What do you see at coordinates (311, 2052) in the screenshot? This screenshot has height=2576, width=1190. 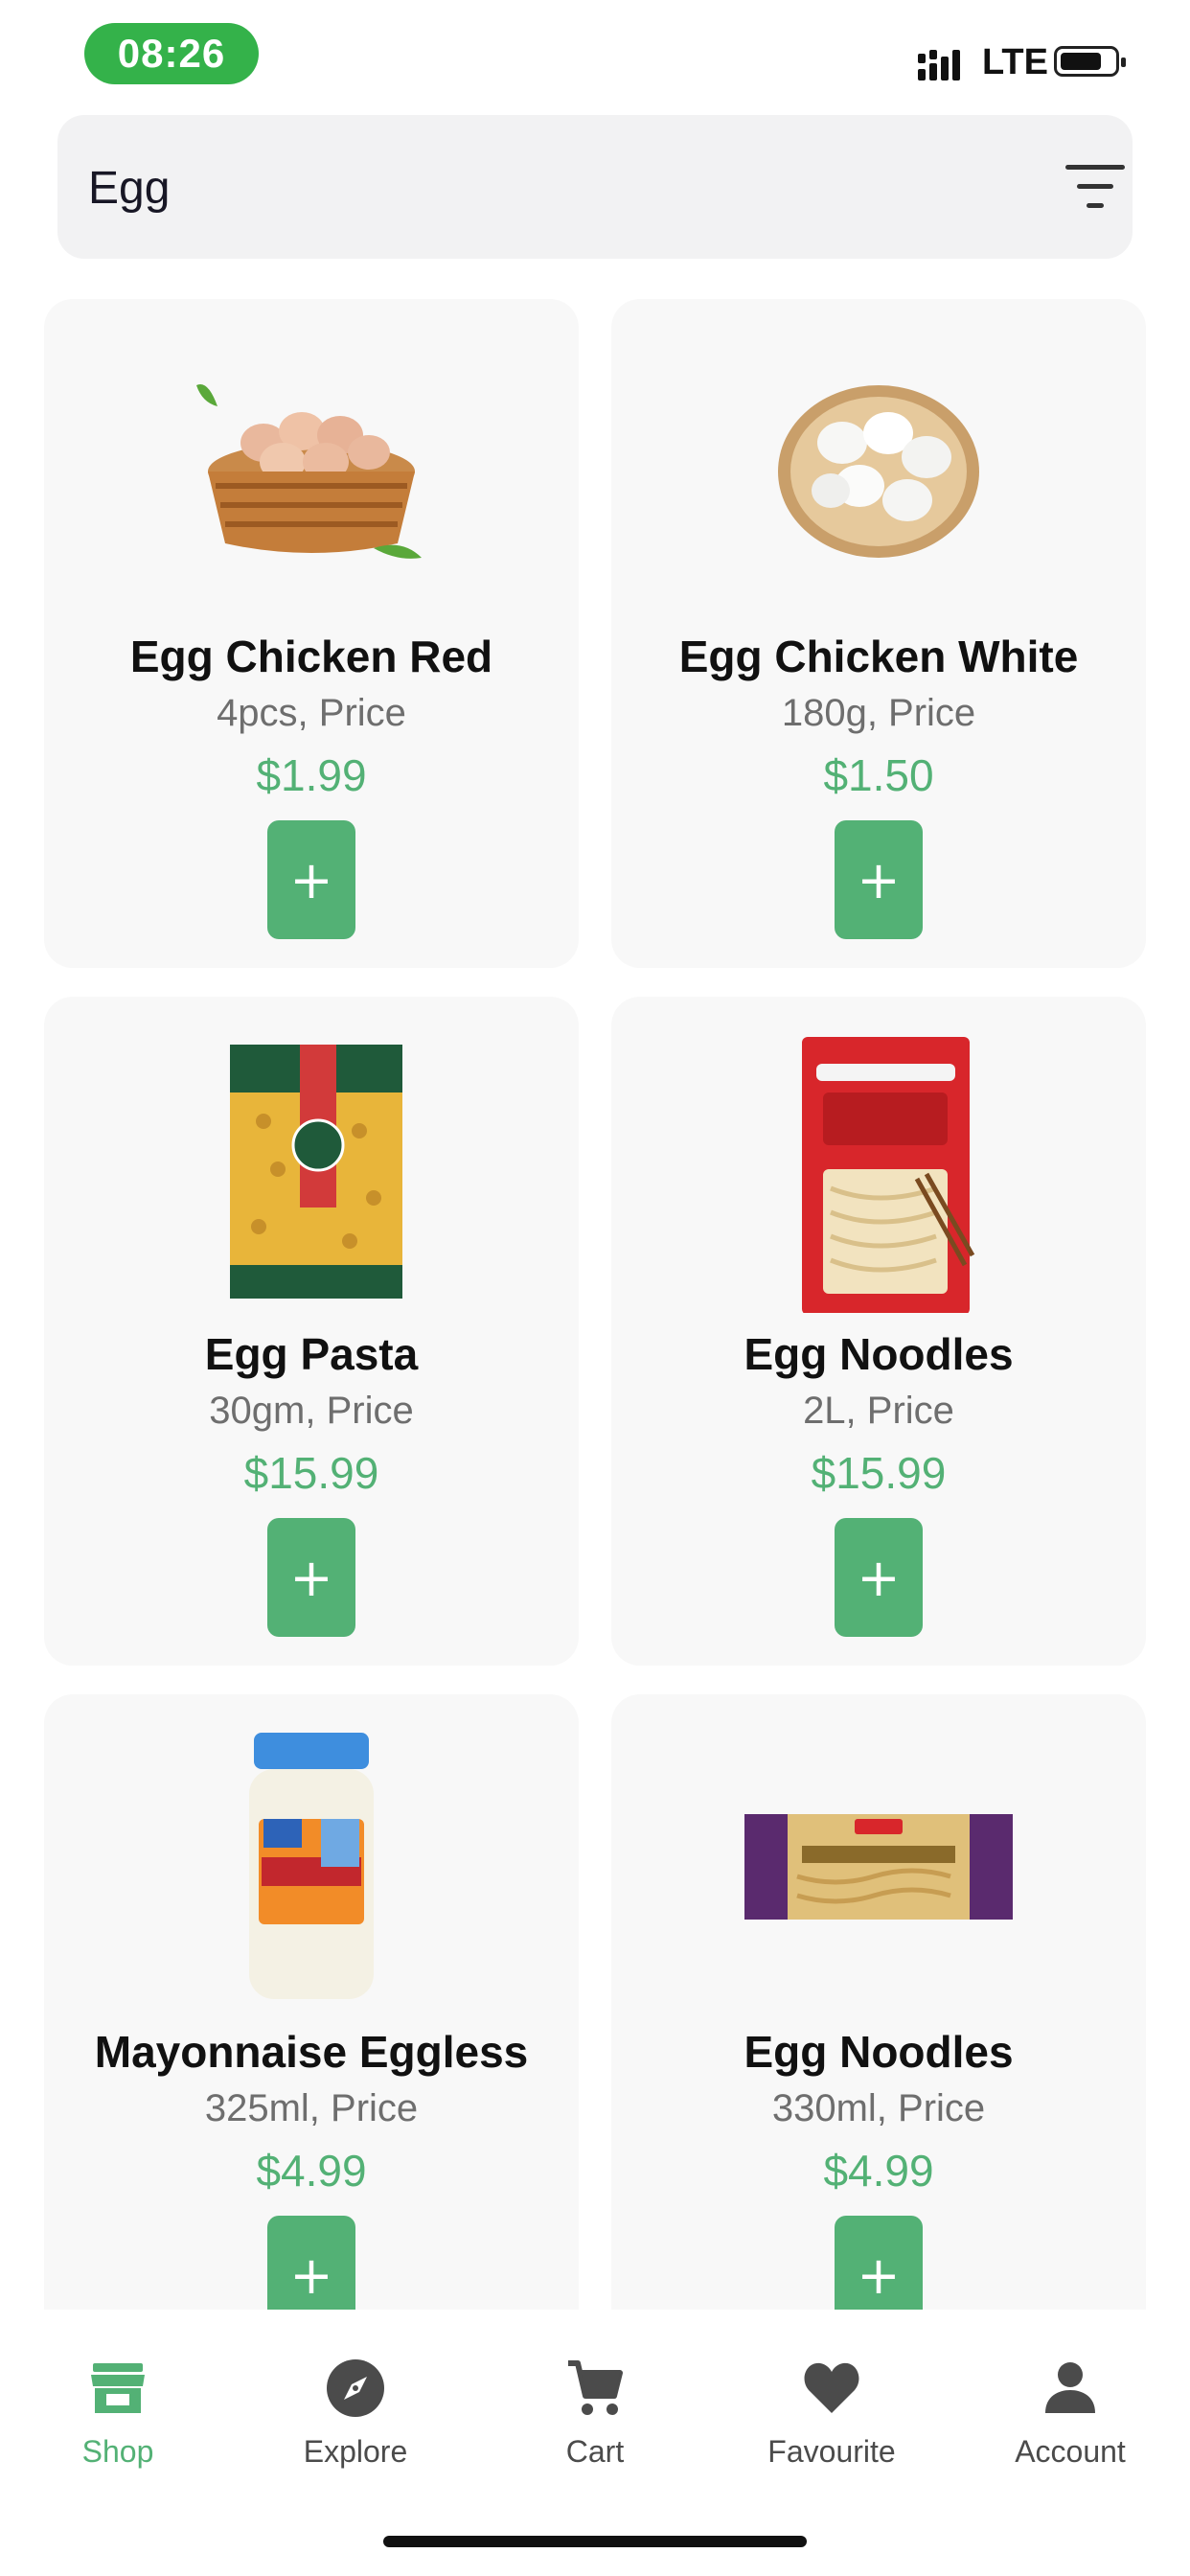 I see `product-name: Mayonnaise Eggless` at bounding box center [311, 2052].